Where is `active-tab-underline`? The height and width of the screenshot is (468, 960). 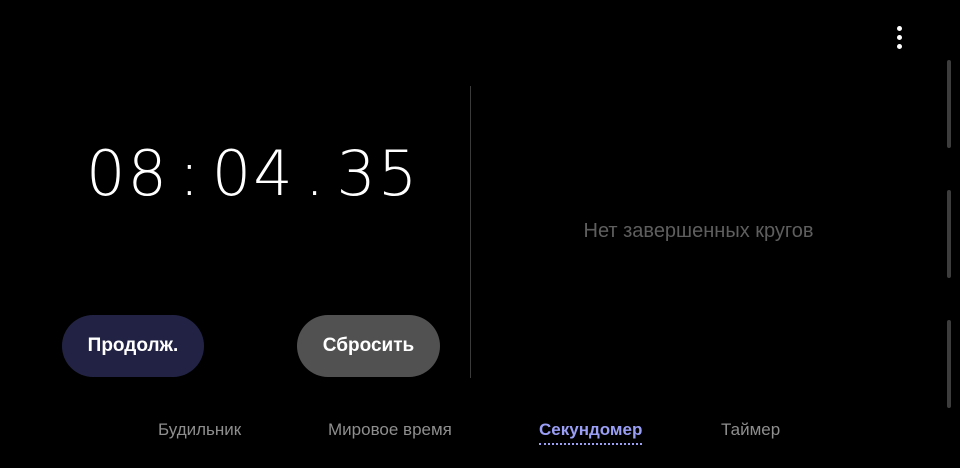 active-tab-underline is located at coordinates (591, 444).